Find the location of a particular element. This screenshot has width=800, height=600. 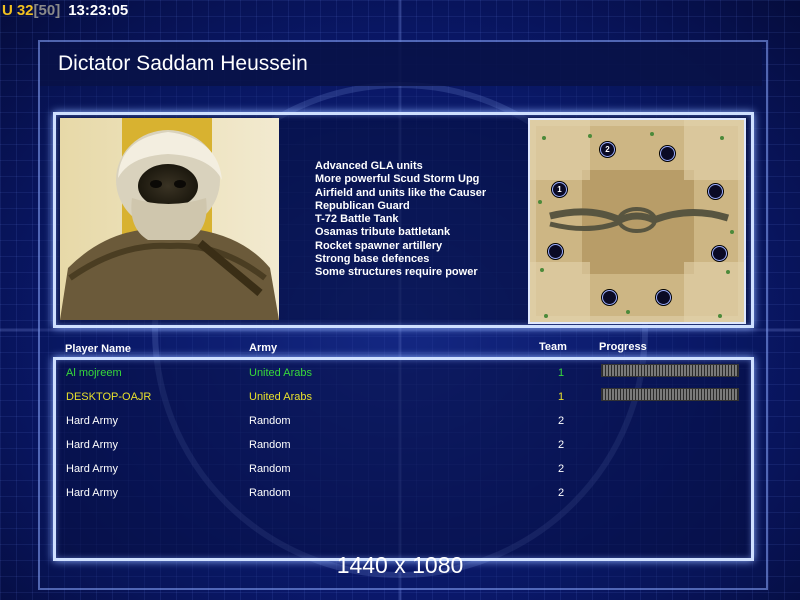

header-team: Team is located at coordinates (553, 347).